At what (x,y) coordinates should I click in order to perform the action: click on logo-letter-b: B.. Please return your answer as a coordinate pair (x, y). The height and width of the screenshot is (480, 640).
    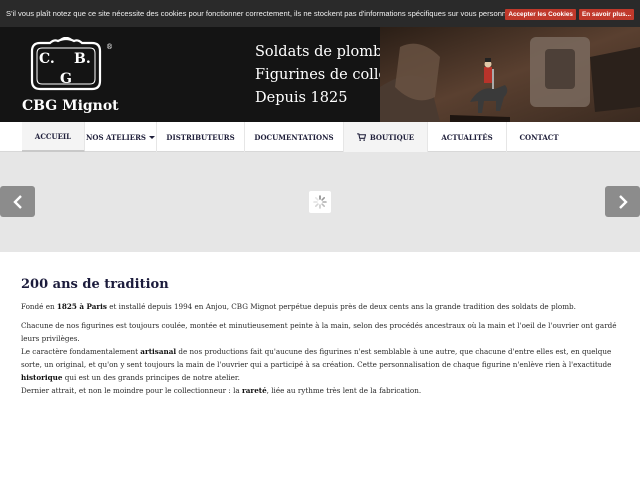
    Looking at the image, I should click on (82, 59).